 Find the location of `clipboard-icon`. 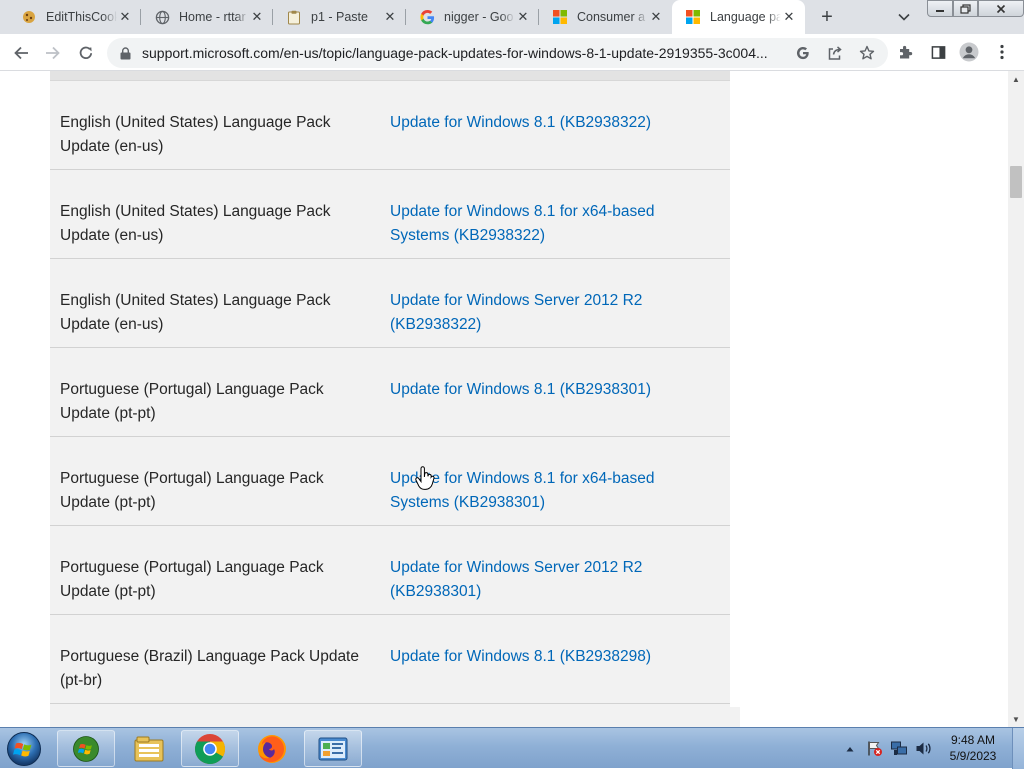

clipboard-icon is located at coordinates (294, 17).